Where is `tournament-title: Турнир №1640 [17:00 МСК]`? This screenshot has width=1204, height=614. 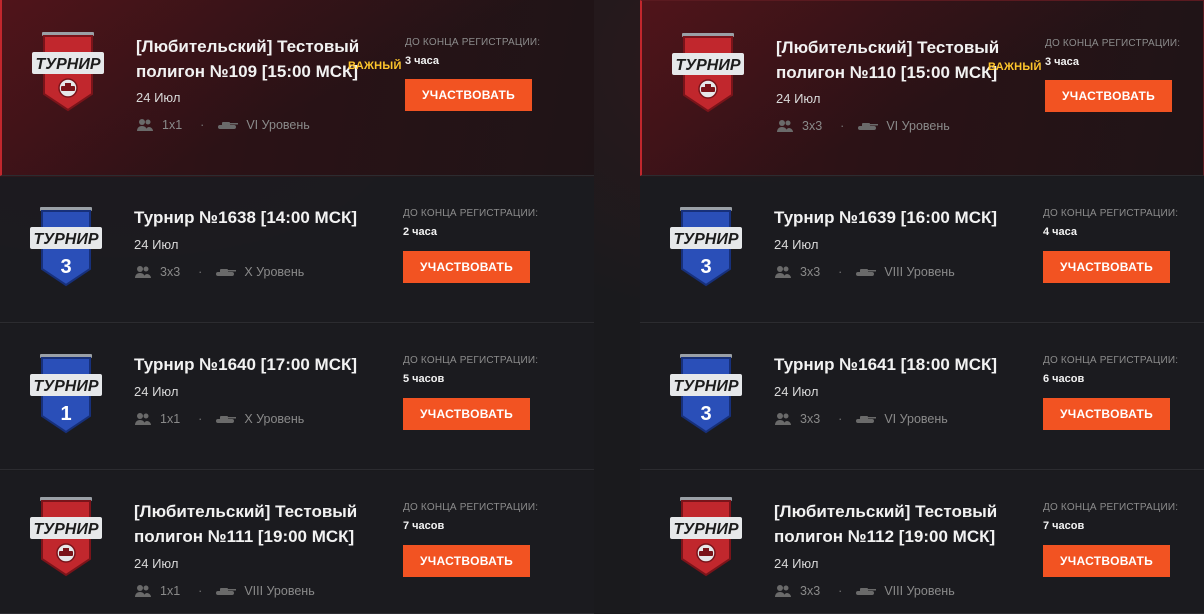 tournament-title: Турнир №1640 [17:00 МСК] is located at coordinates (254, 364).